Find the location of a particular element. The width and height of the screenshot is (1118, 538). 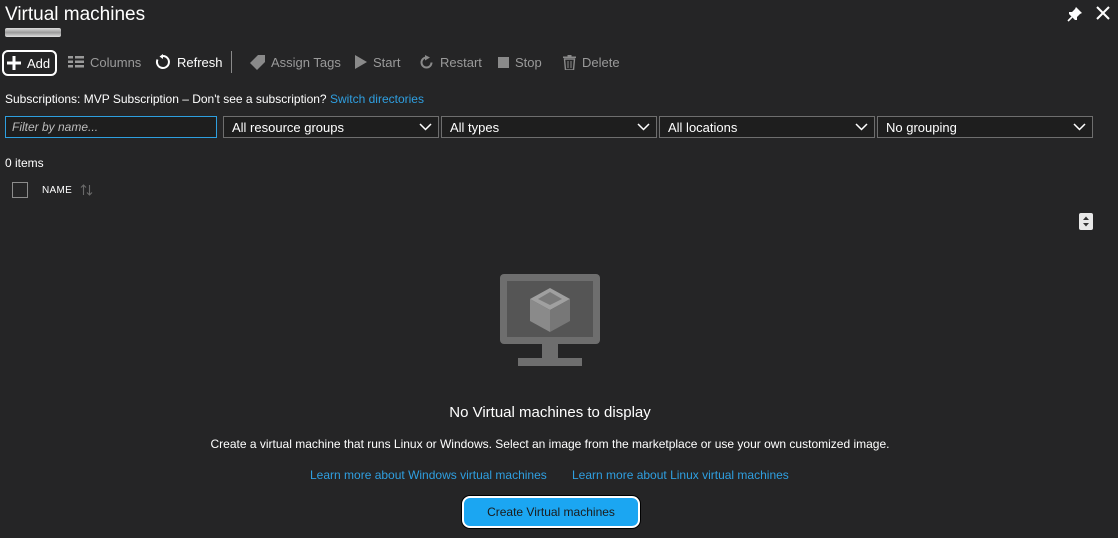

locations-value: All locations is located at coordinates (703, 127).